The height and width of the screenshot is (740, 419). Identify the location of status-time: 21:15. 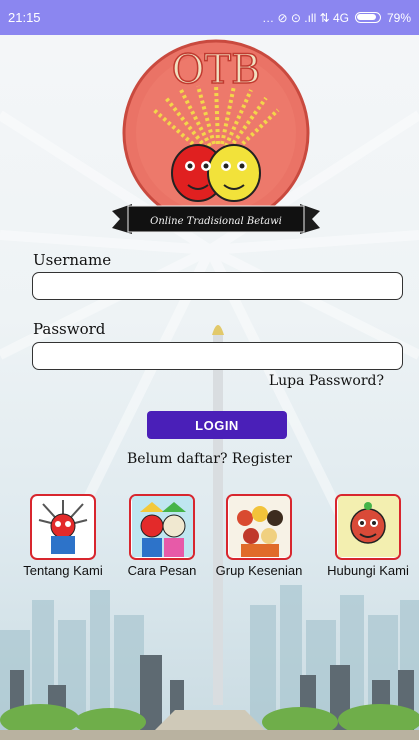
(24, 17).